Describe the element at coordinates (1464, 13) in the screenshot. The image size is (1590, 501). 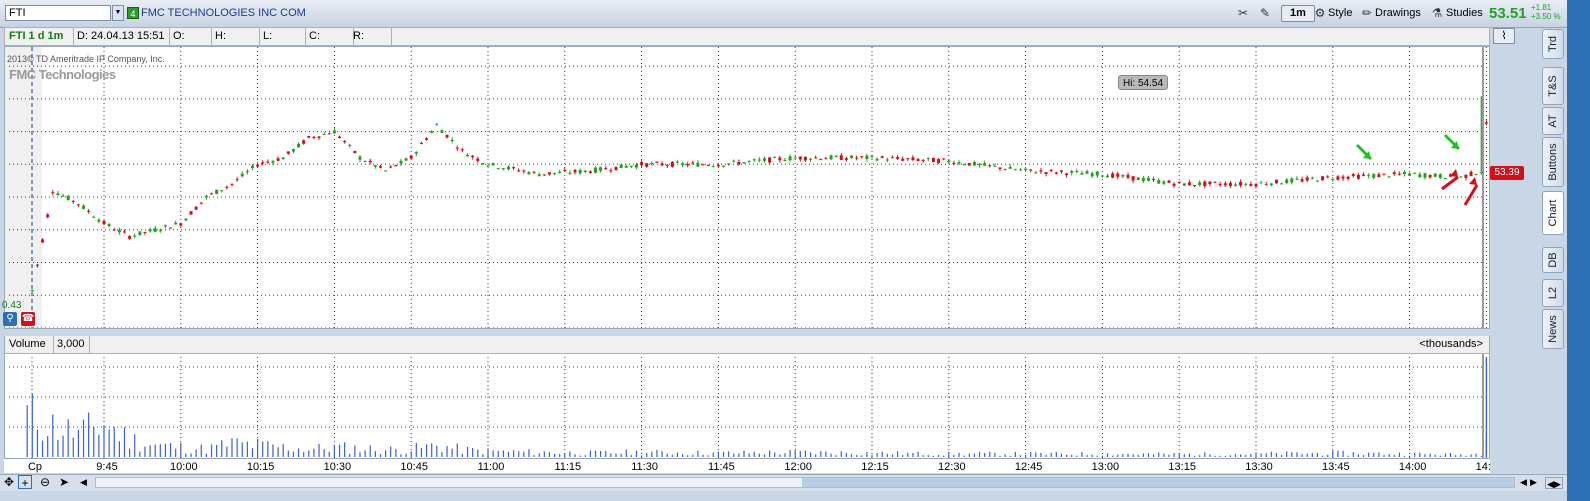
I see `studies-button: Studies` at that location.